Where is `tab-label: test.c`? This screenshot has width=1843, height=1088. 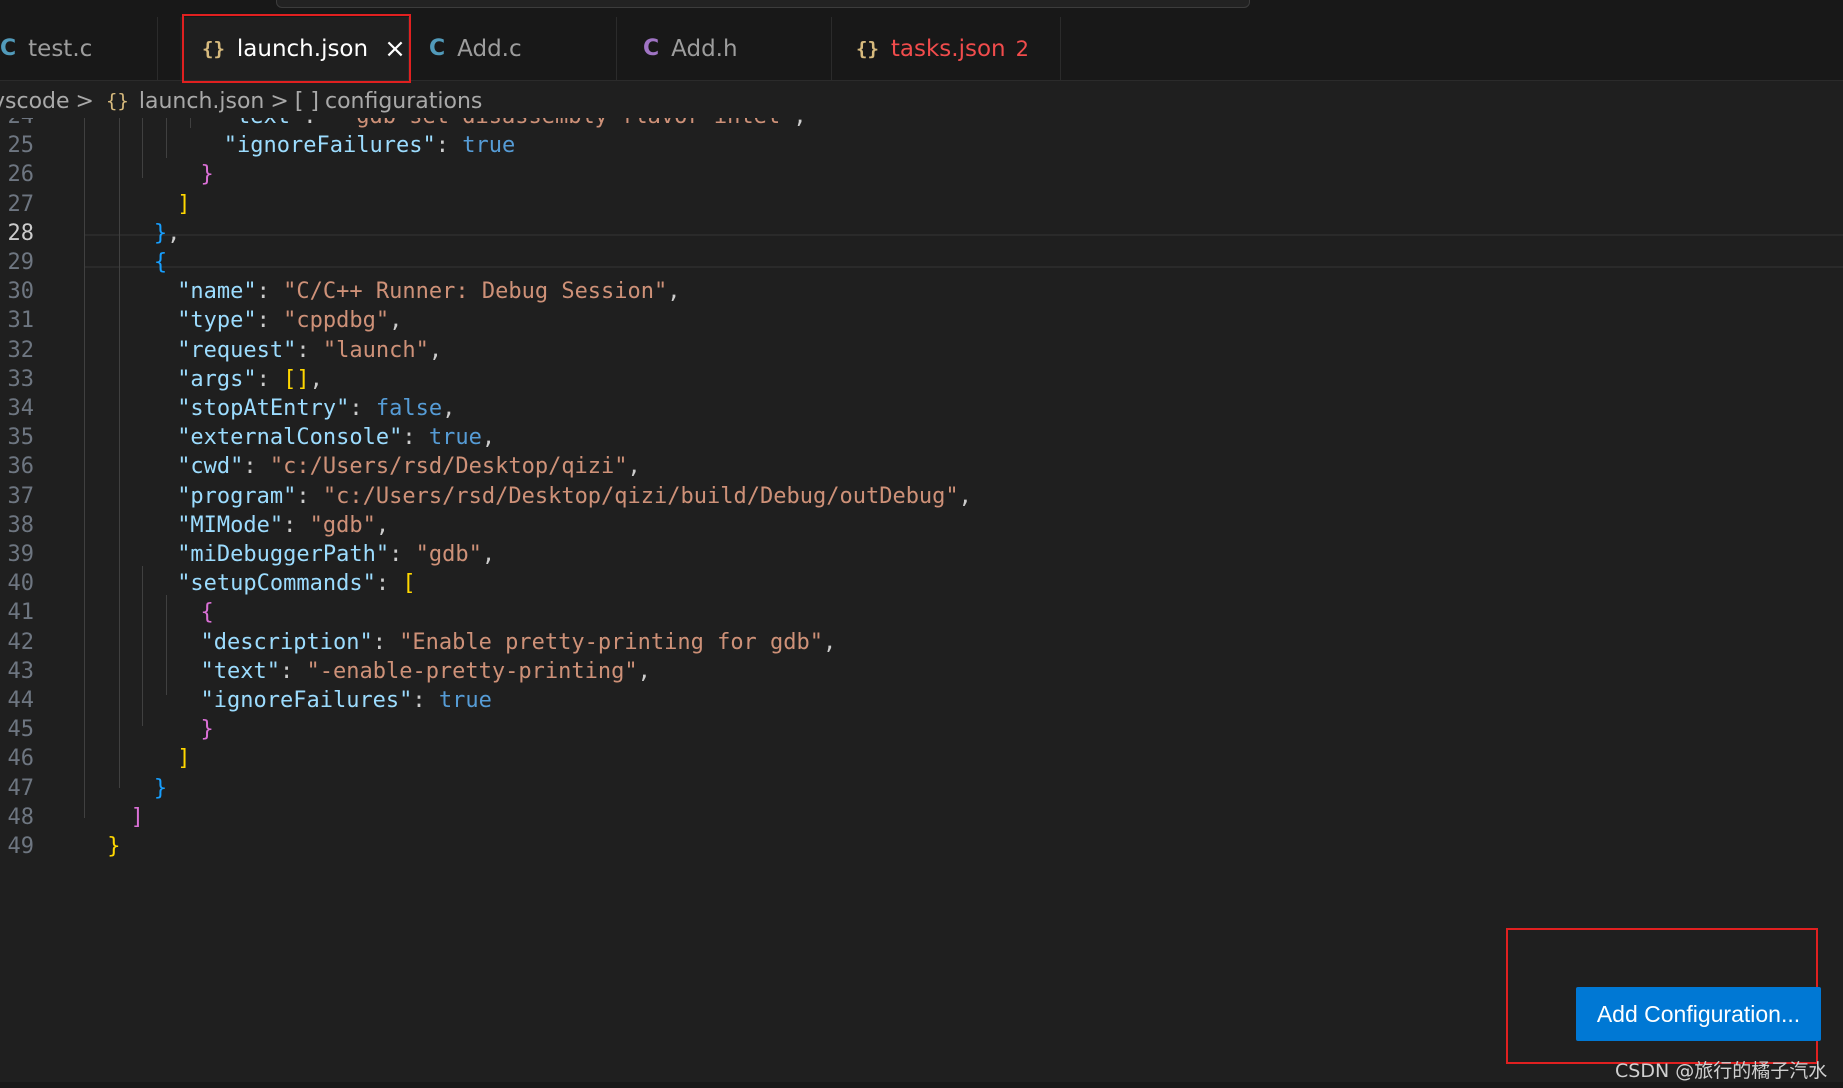 tab-label: test.c is located at coordinates (60, 48).